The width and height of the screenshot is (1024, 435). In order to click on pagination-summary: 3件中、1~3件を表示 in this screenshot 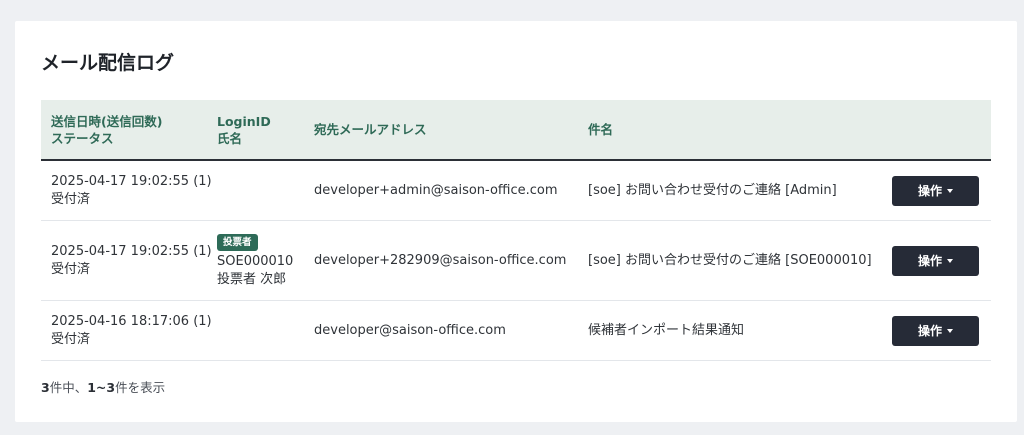, I will do `click(103, 386)`.